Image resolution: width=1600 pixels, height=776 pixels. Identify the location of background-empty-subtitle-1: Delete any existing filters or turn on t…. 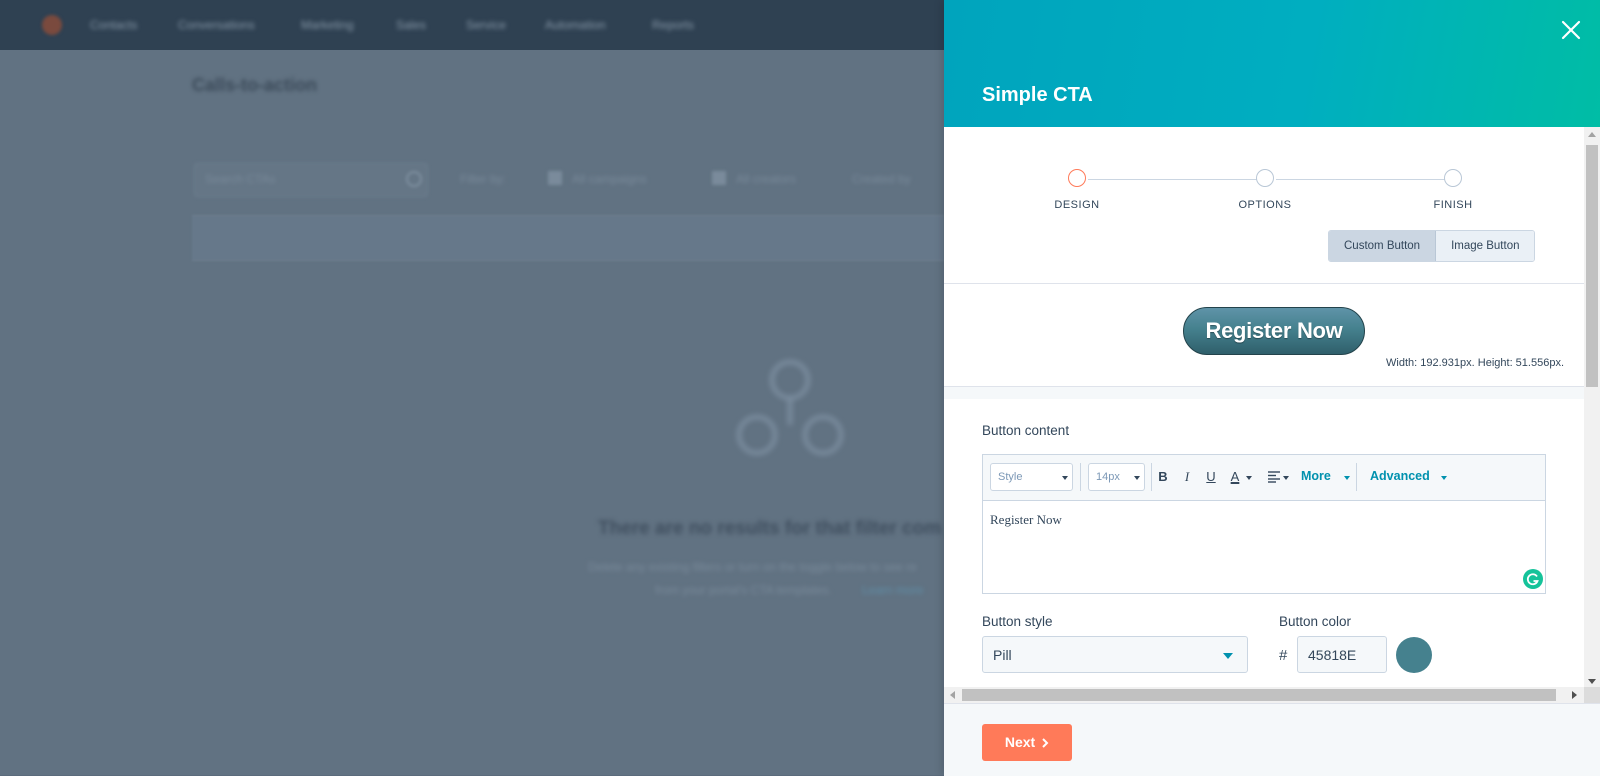
(752, 567).